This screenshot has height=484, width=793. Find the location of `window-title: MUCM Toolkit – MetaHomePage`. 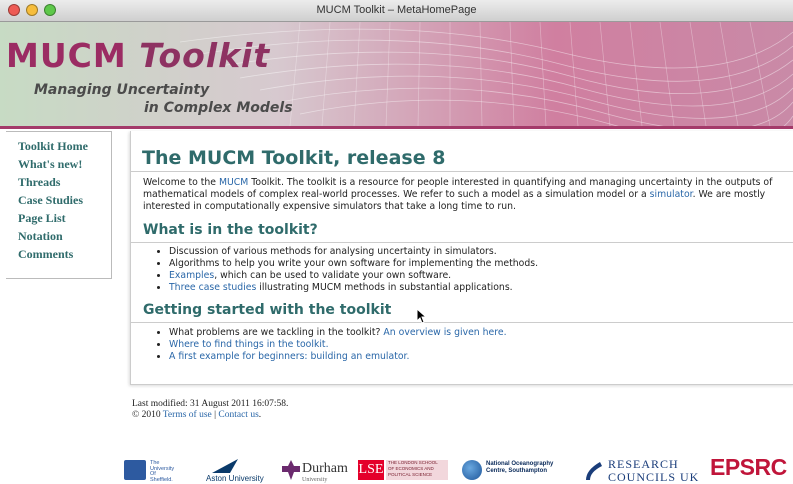

window-title: MUCM Toolkit – MetaHomePage is located at coordinates (396, 10).